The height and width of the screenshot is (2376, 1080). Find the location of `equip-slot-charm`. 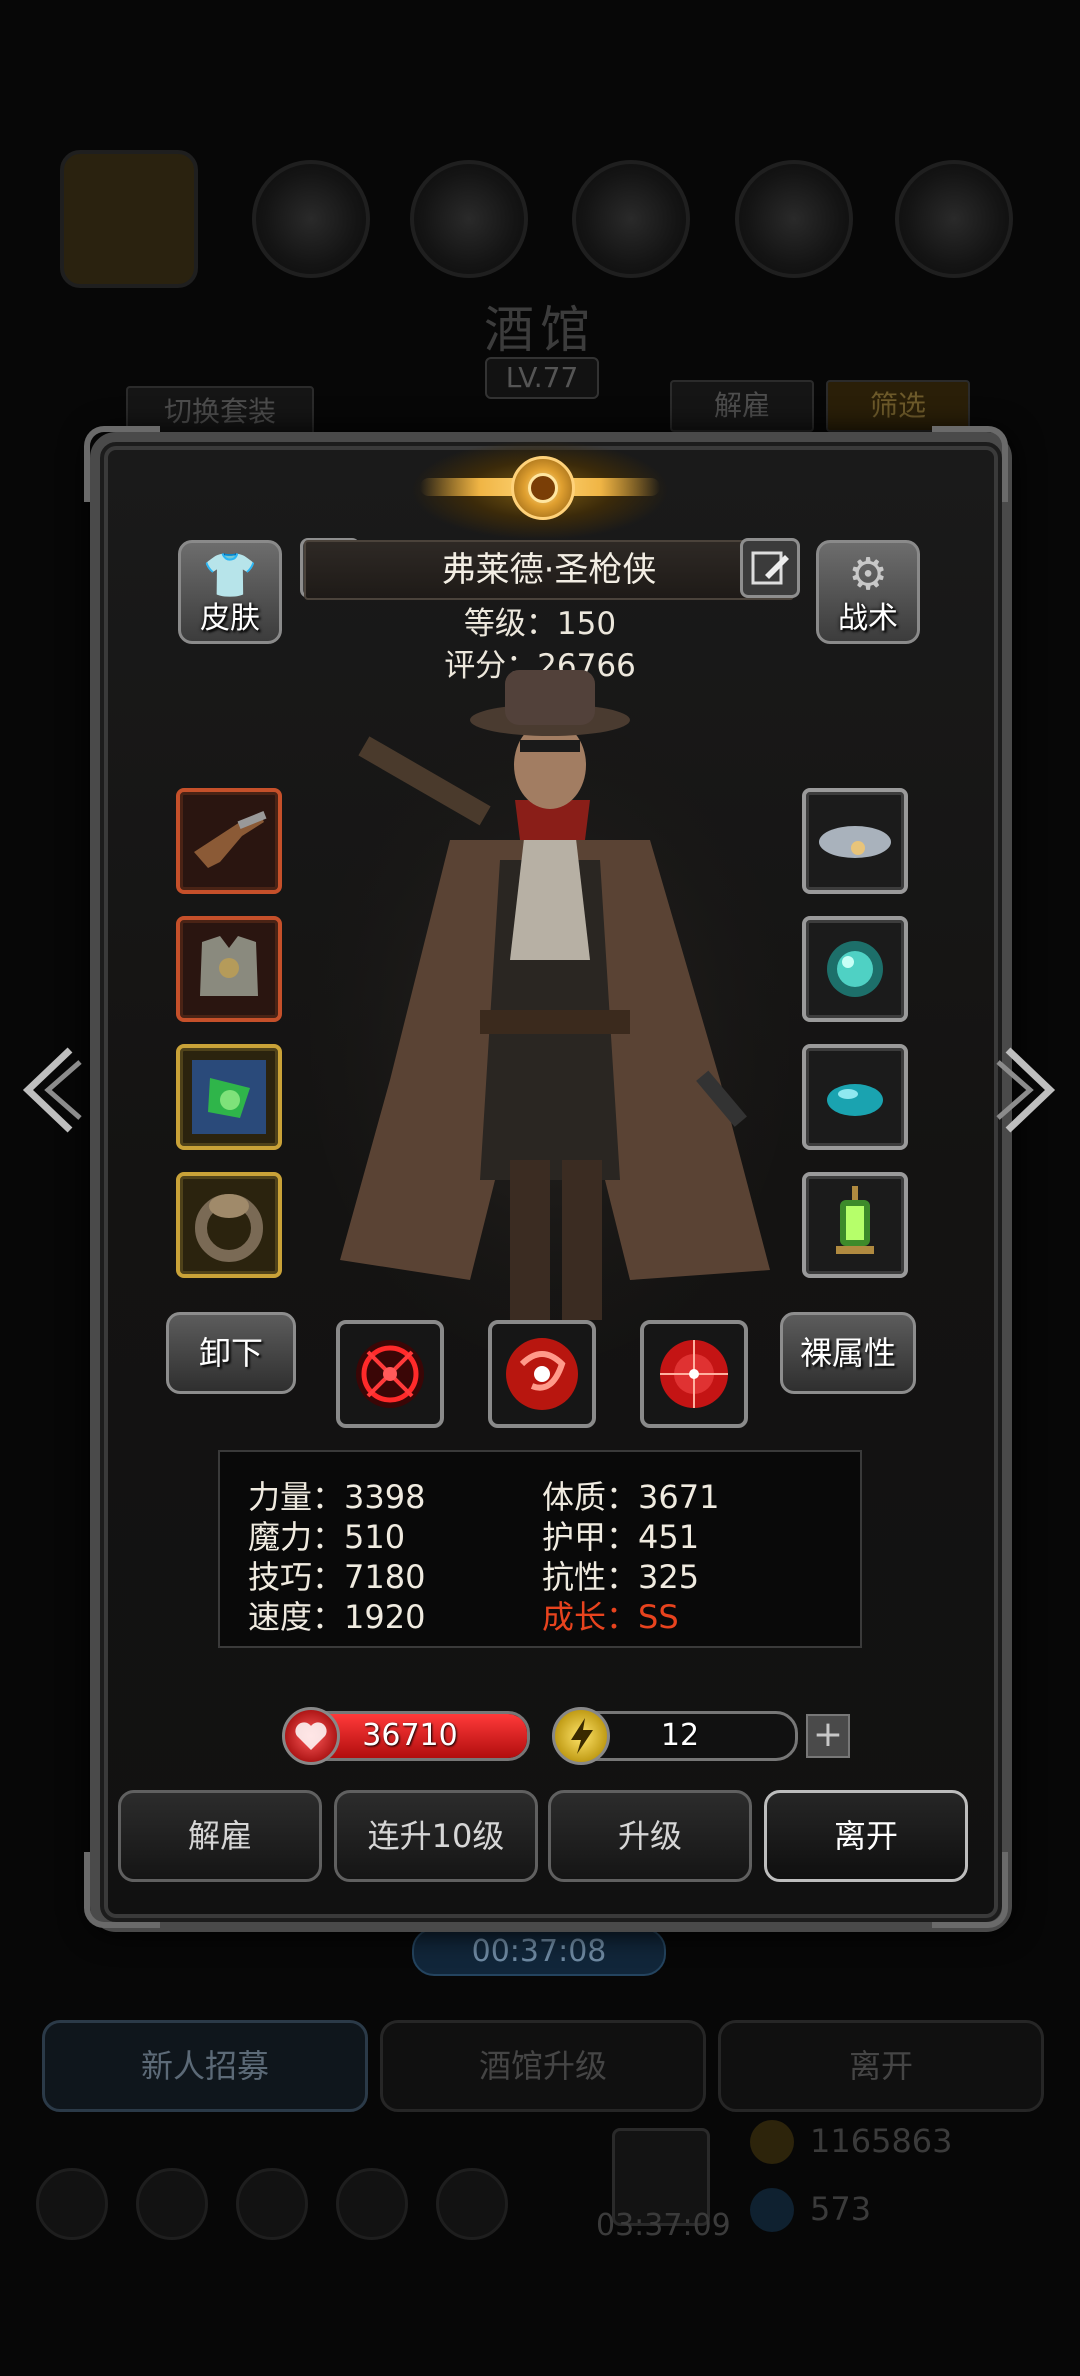

equip-slot-charm is located at coordinates (855, 841).